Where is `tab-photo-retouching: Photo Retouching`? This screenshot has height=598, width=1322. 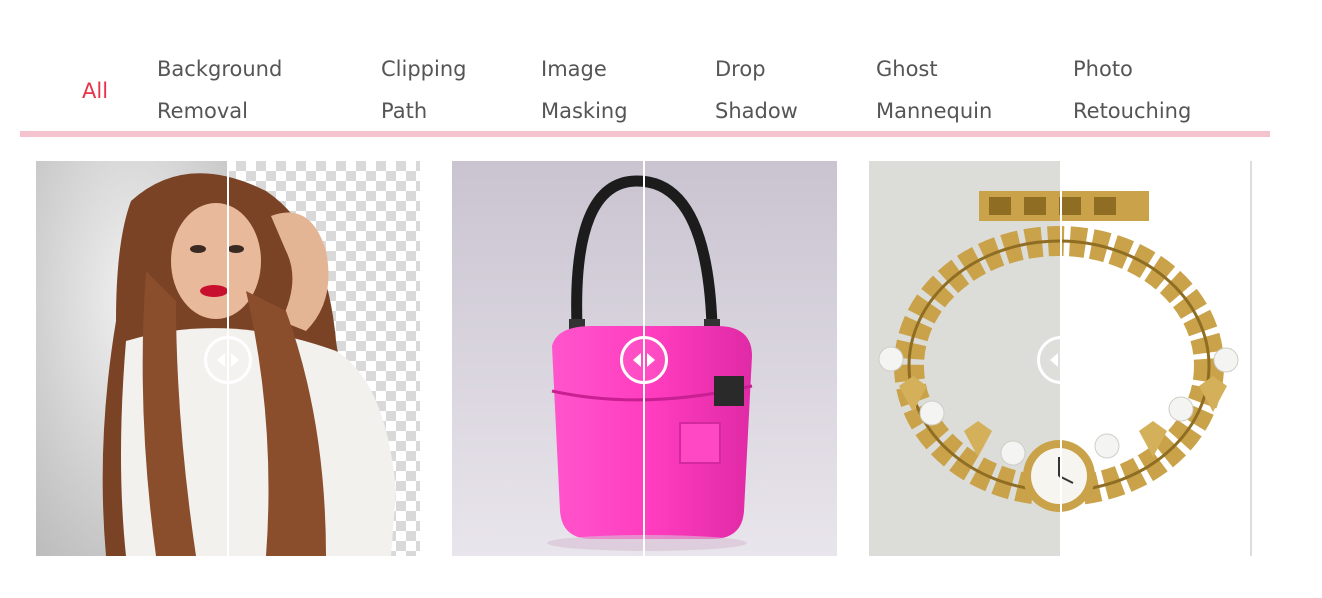 tab-photo-retouching: Photo Retouching is located at coordinates (1132, 90).